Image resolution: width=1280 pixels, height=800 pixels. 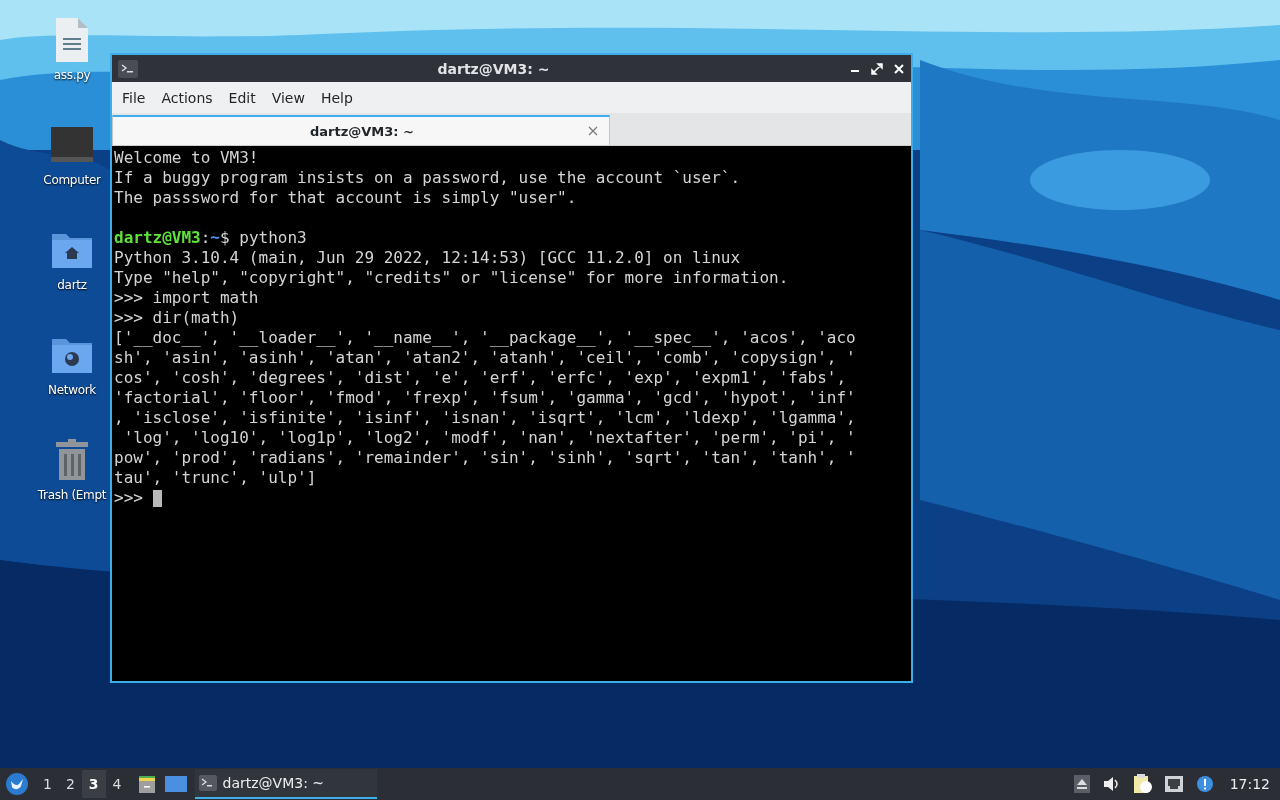 What do you see at coordinates (451, 278) in the screenshot?
I see `terminal-line: Type "help", "copyright", "credits" or "license" for more information.` at bounding box center [451, 278].